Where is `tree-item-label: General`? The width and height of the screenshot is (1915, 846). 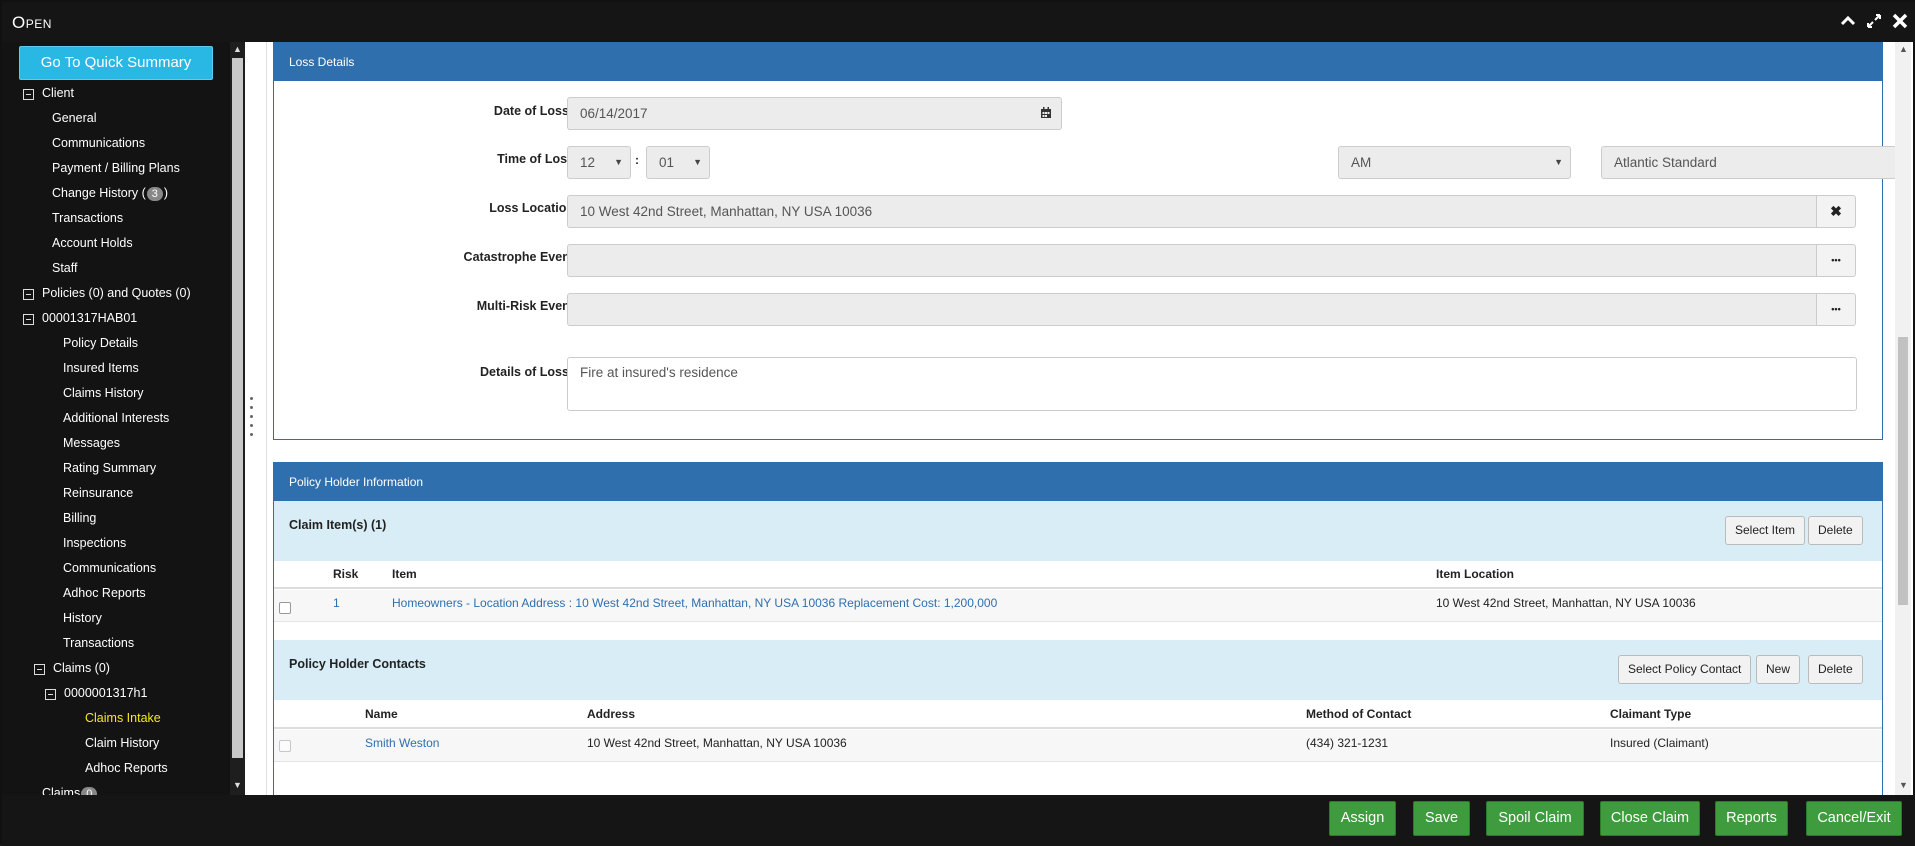
tree-item-label: General is located at coordinates (74, 118).